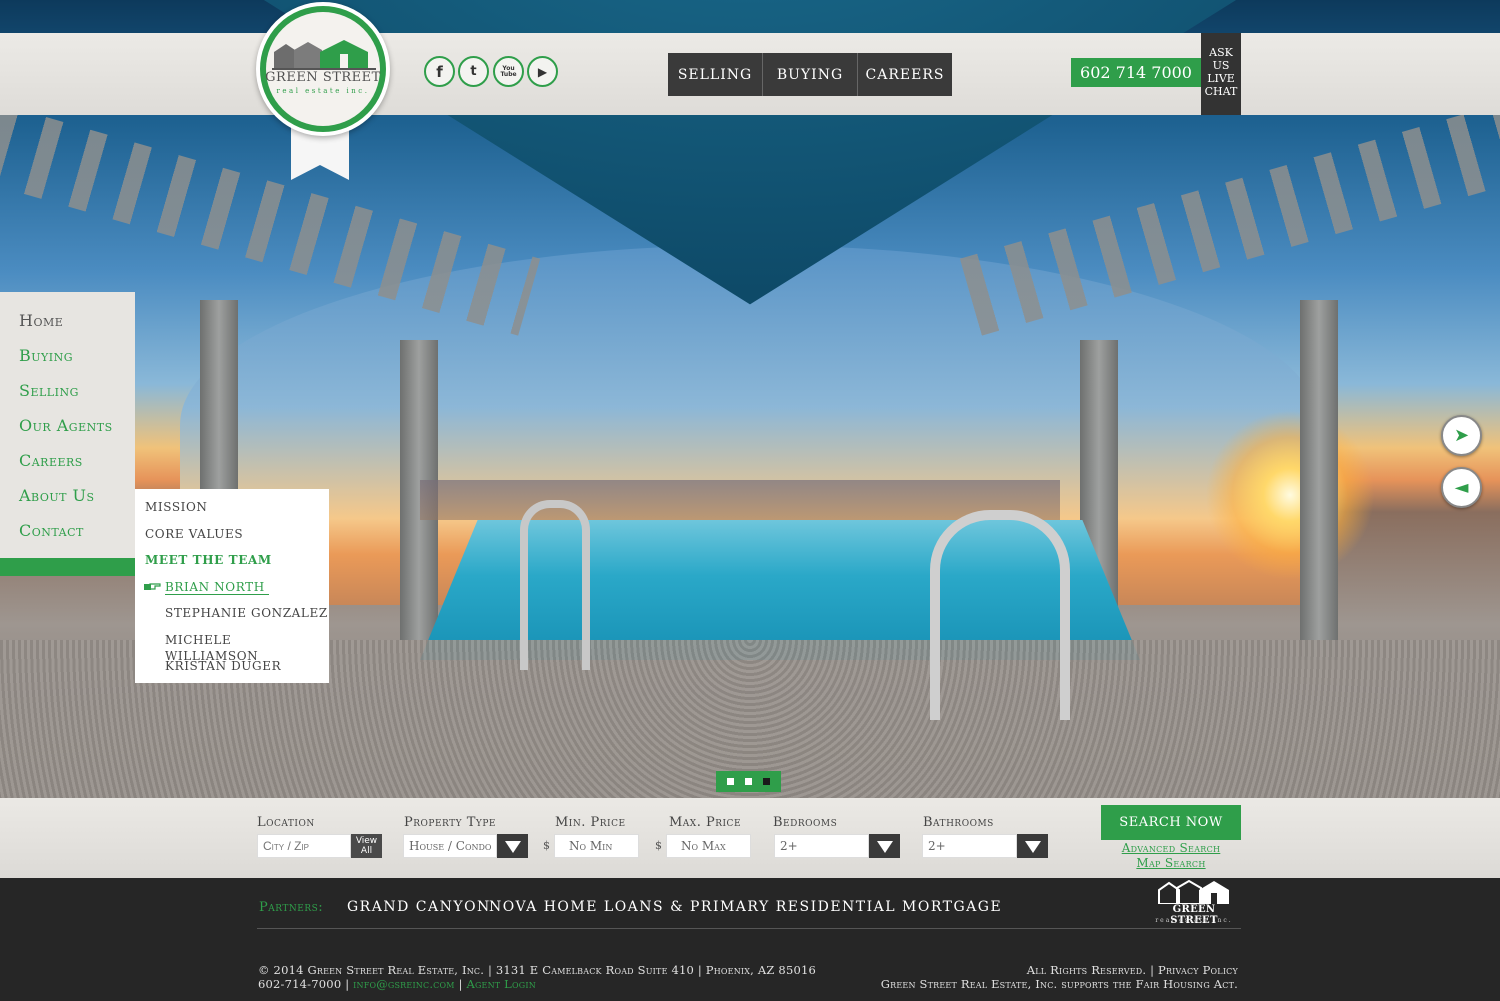 The width and height of the screenshot is (1500, 1001). I want to click on bathrooms-select: 2+, so click(969, 846).